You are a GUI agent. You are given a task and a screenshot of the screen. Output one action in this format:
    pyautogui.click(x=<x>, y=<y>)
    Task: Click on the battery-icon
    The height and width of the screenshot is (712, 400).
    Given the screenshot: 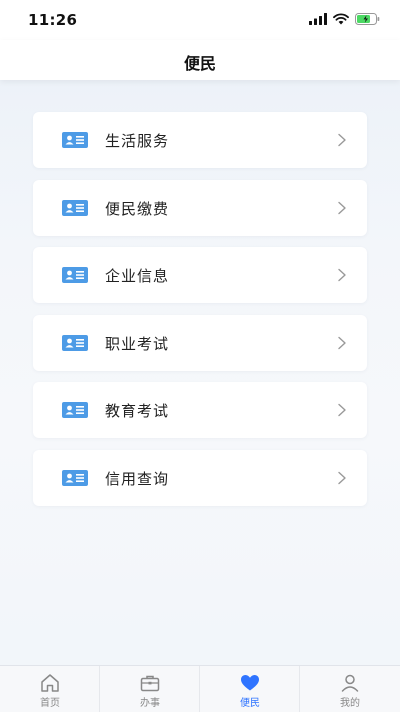 What is the action you would take?
    pyautogui.click(x=367, y=19)
    